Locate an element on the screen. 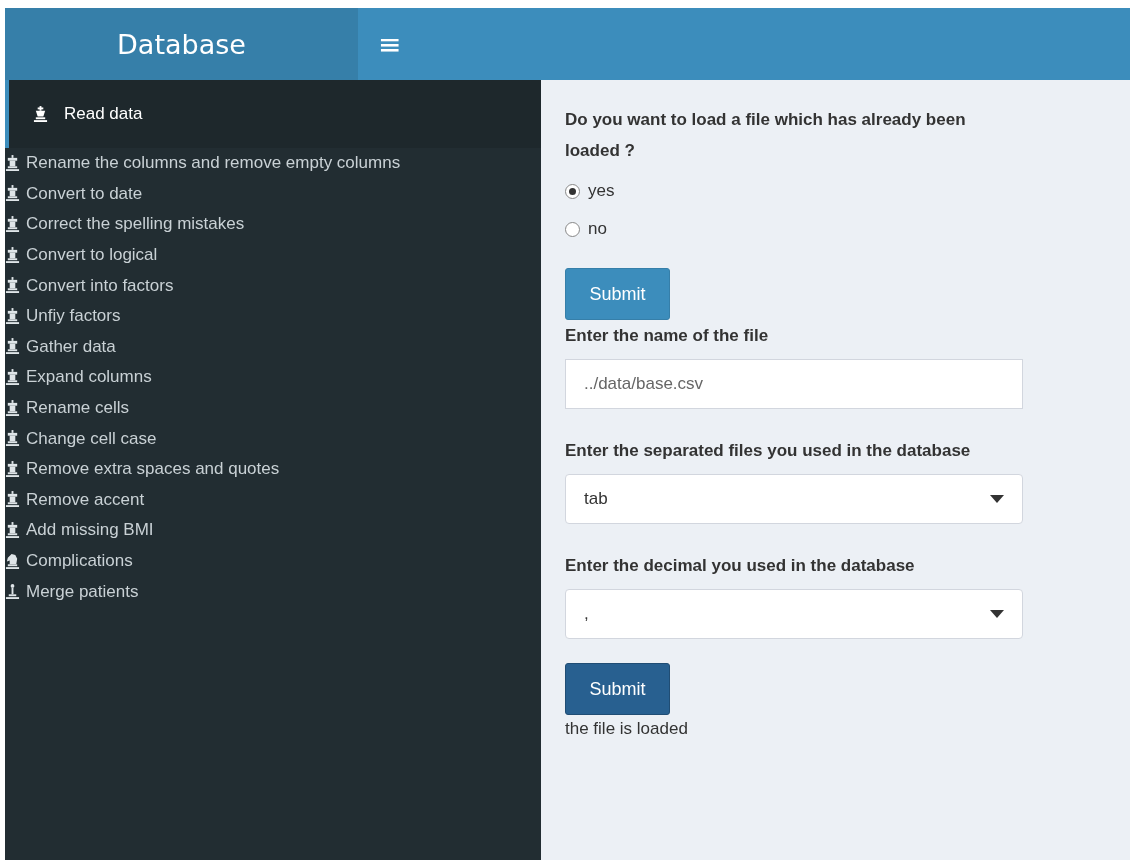  file-name-field: ../data/base.csv is located at coordinates (794, 384).